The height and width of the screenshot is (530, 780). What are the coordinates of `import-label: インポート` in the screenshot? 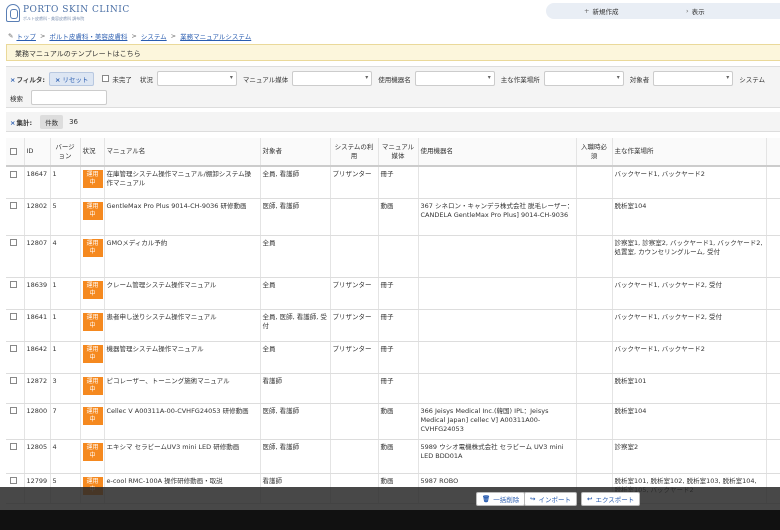 It's located at (554, 500).